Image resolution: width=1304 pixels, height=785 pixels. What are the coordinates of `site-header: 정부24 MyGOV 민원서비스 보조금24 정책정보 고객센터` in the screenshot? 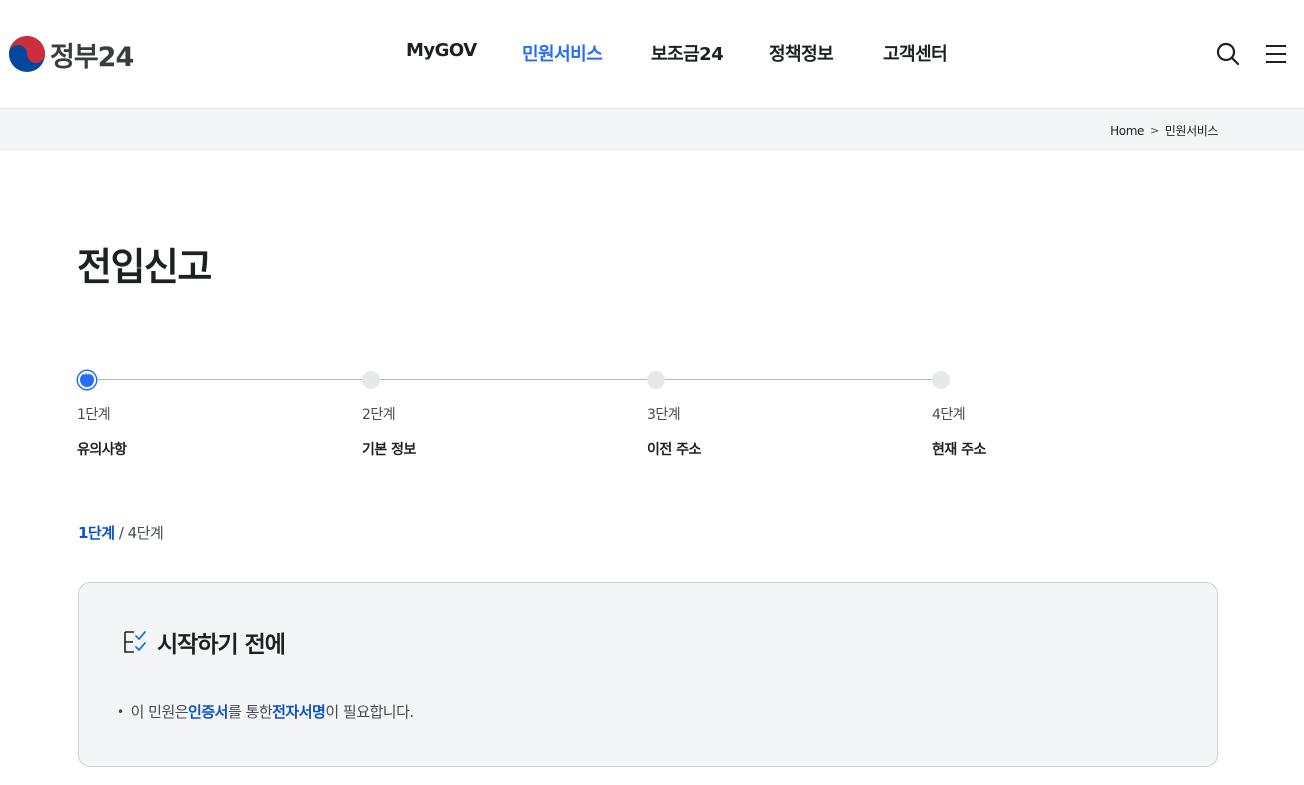 It's located at (652, 54).